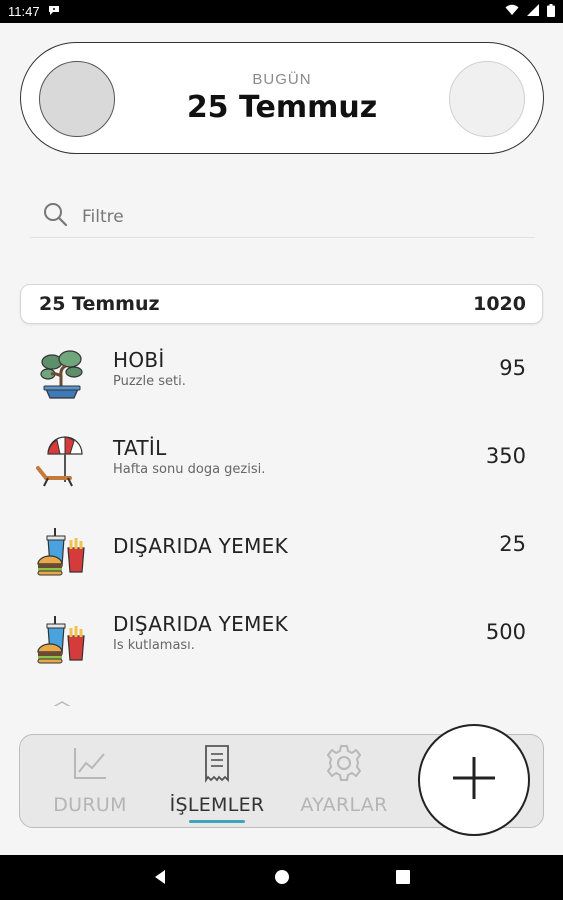 Image resolution: width=563 pixels, height=900 pixels. What do you see at coordinates (499, 304) in the screenshot?
I see `group-total: 1020` at bounding box center [499, 304].